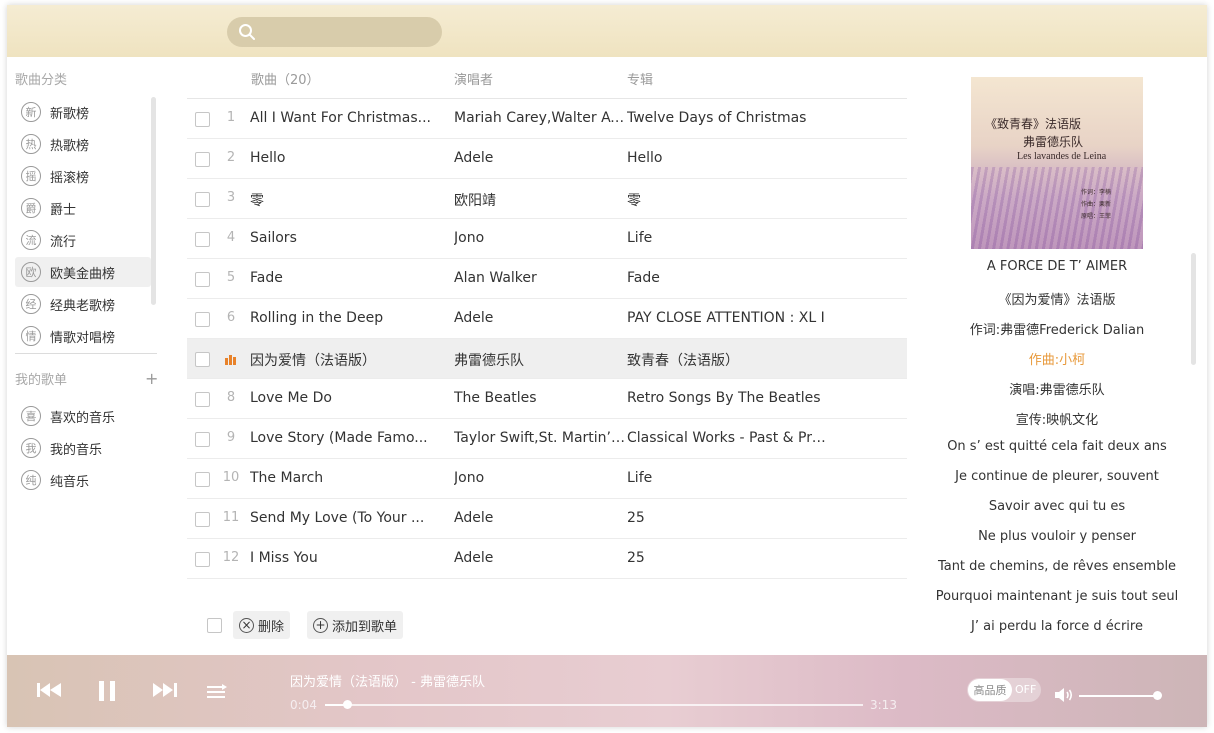 The width and height of the screenshot is (1214, 733). What do you see at coordinates (640, 78) in the screenshot?
I see `column-album: 专辑` at bounding box center [640, 78].